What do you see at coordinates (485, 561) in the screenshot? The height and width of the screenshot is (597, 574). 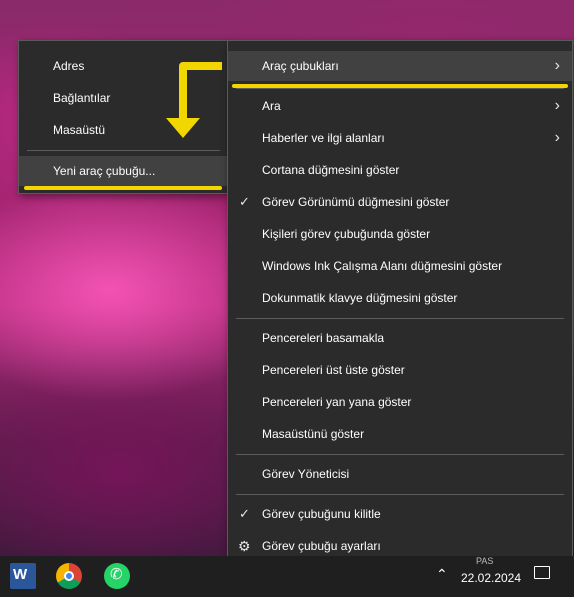 I see `clock-time: PAS` at bounding box center [485, 561].